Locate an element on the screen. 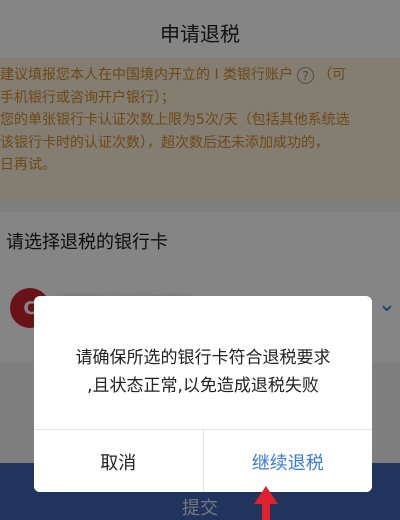 Image resolution: width=400 pixels, height=520 pixels. dialog-buttons: 取消 继续退税 is located at coordinates (203, 460).